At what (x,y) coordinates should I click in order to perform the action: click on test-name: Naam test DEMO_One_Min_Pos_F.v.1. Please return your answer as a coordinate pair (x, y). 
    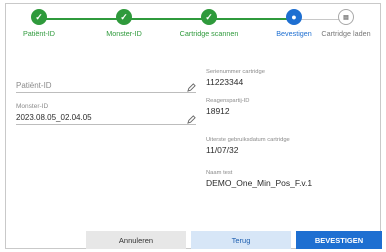
    Looking at the image, I should click on (259, 179).